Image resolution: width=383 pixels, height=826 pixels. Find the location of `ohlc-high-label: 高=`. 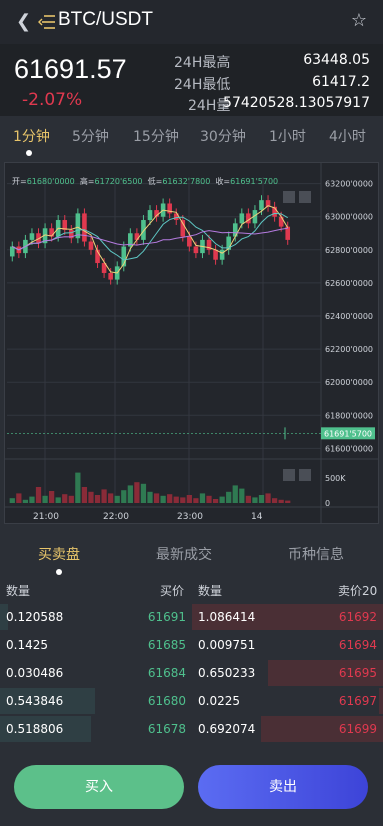

ohlc-high-label: 高= is located at coordinates (87, 181).